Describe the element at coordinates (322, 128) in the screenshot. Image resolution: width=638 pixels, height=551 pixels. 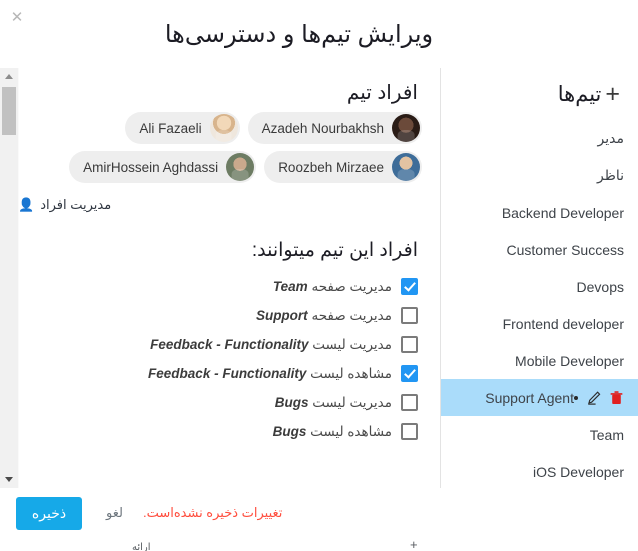
I see `member-name: Azadeh Nourbakhsh` at that location.